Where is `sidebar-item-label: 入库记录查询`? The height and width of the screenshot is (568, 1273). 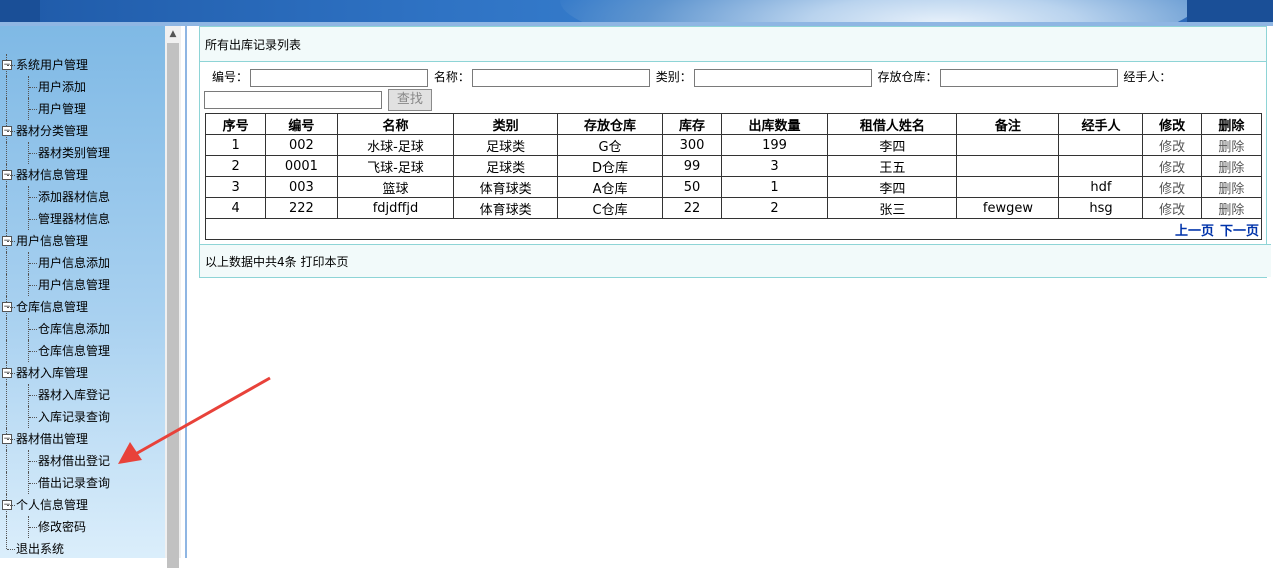
sidebar-item-label: 入库记录查询 is located at coordinates (74, 417).